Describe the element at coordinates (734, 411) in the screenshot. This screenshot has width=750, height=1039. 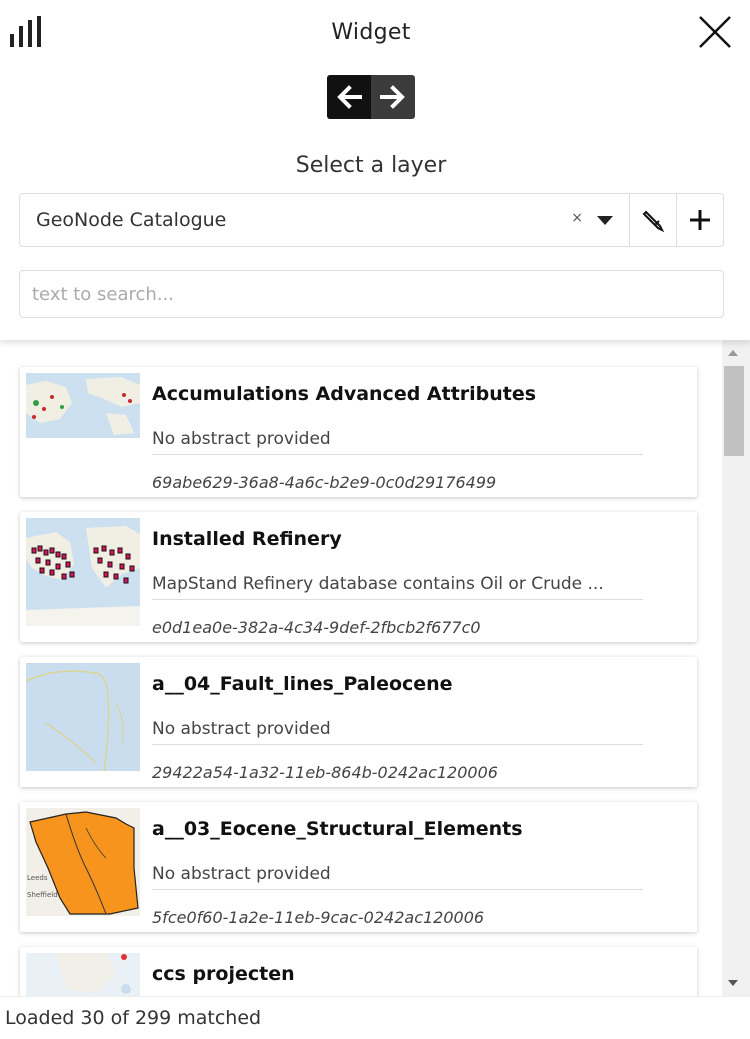
I see `scrollbar-thumb` at that location.